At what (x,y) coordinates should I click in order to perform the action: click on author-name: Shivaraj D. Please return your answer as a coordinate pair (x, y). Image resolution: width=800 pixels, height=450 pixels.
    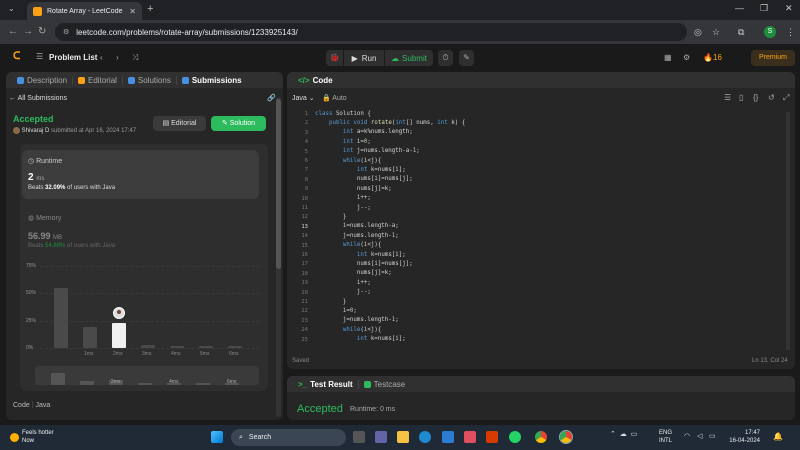
    Looking at the image, I should click on (36, 131).